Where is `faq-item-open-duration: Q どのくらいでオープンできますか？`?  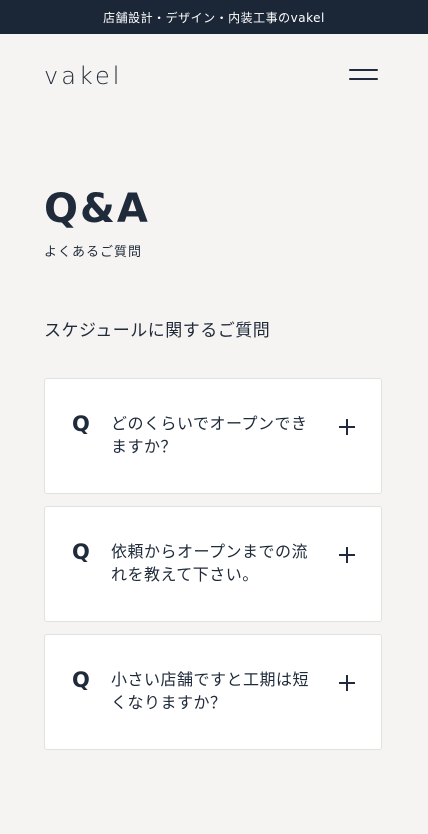
faq-item-open-duration: Q どのくらいでオープンできますか？ is located at coordinates (213, 436).